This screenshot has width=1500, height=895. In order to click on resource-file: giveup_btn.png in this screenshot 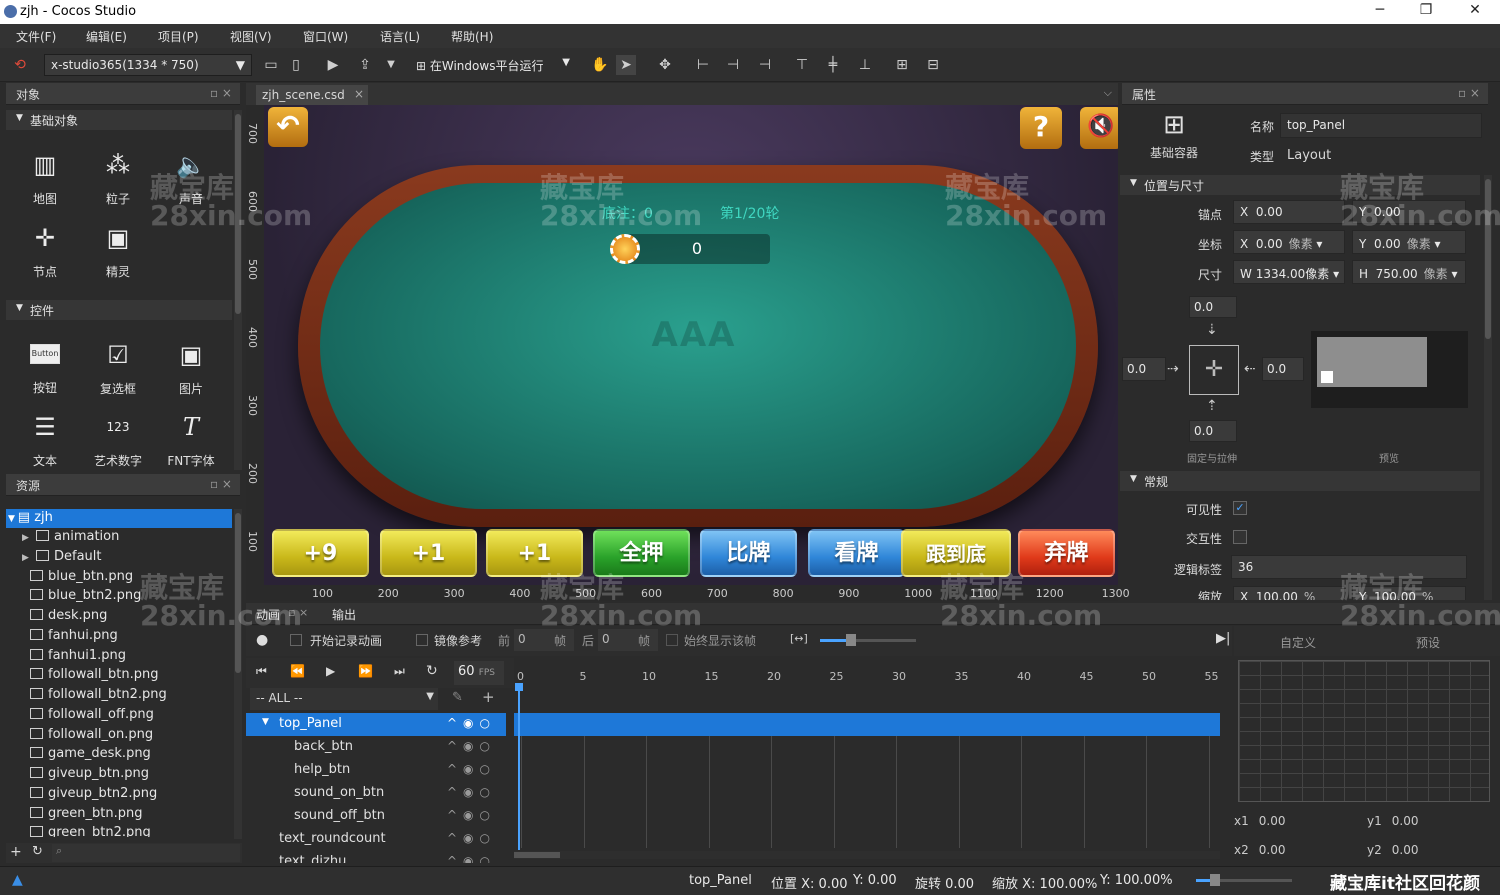, I will do `click(89, 775)`.